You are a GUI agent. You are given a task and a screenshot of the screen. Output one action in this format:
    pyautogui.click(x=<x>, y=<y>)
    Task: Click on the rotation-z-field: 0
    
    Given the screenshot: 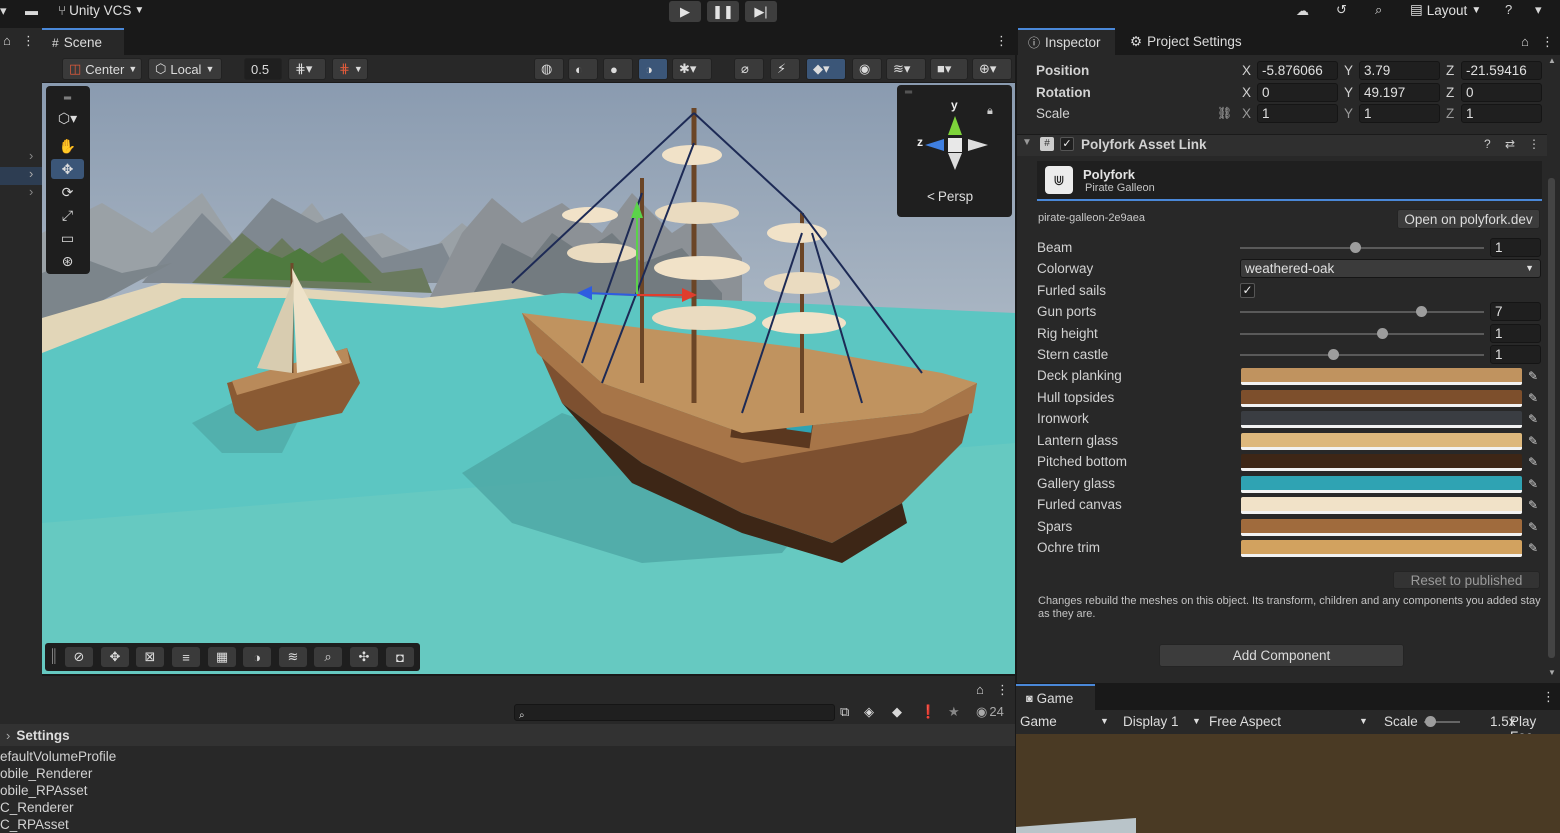 What is the action you would take?
    pyautogui.click(x=1501, y=92)
    